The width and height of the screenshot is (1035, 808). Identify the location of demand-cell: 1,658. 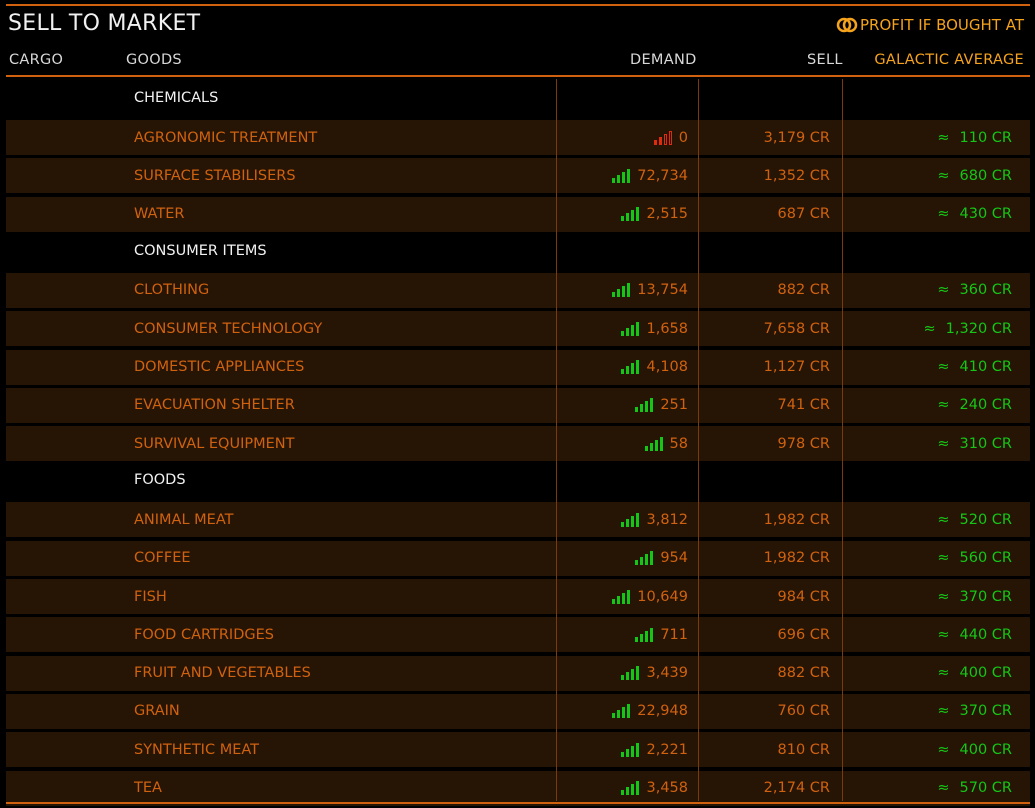
(622, 328).